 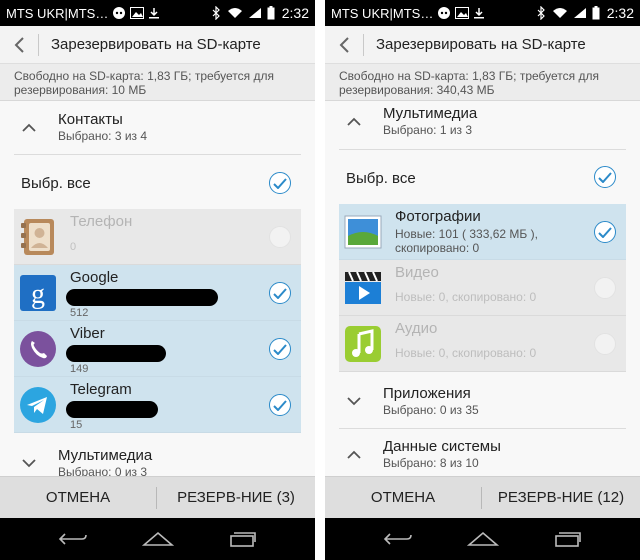 I want to click on music-note-icon, so click(x=363, y=344).